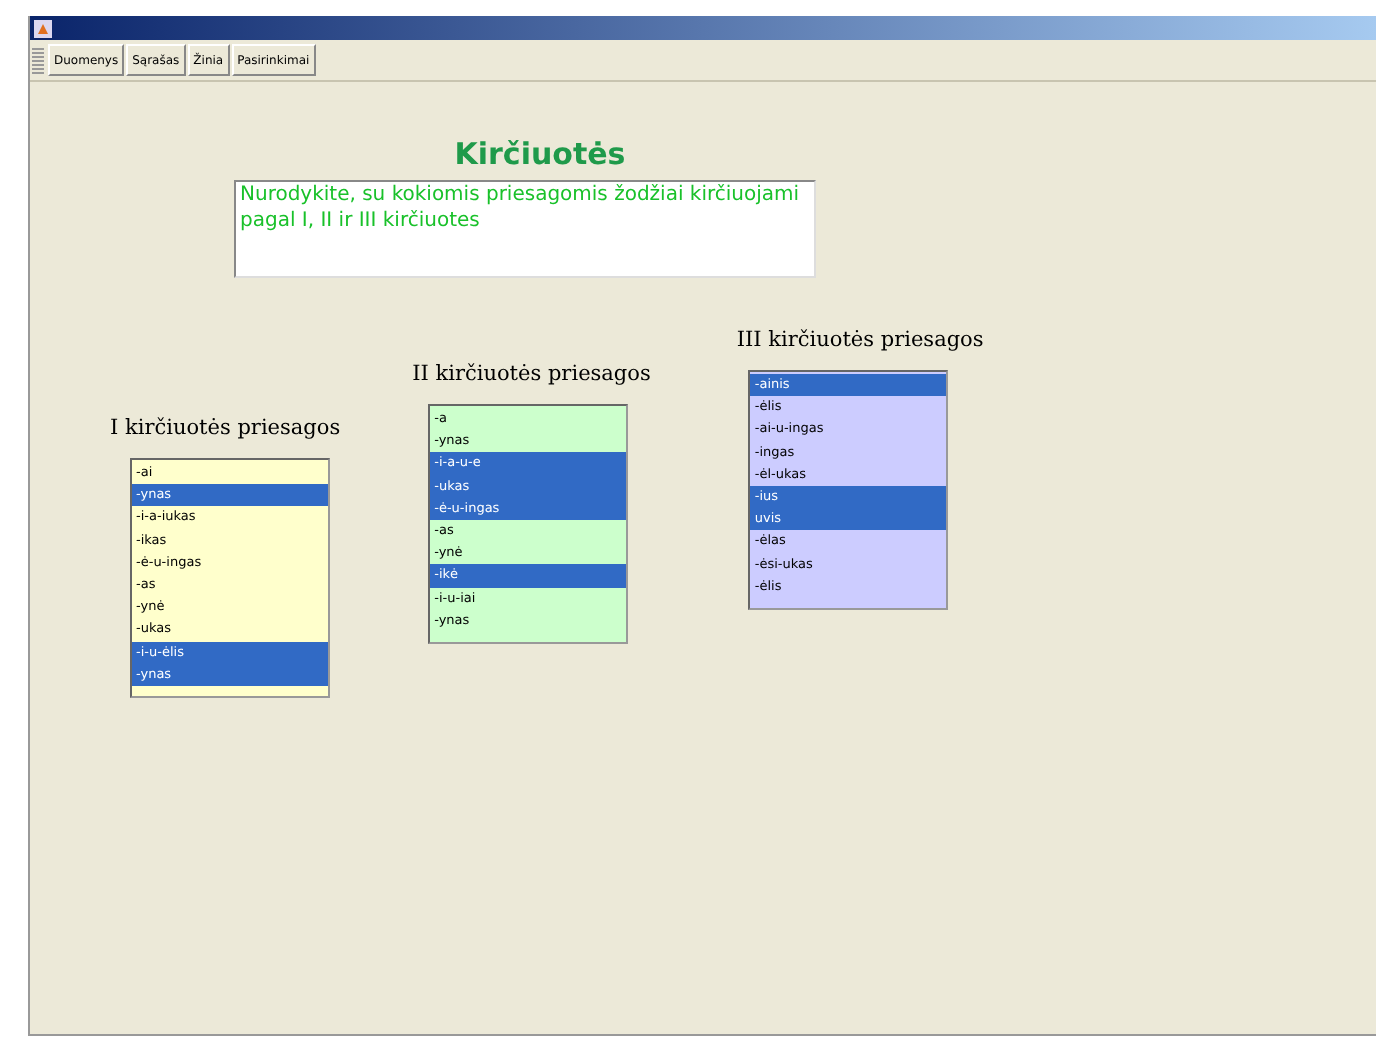 The width and height of the screenshot is (1376, 1040). Describe the element at coordinates (860, 342) in the screenshot. I see `list-label: III kirčiuotės priesagos` at that location.